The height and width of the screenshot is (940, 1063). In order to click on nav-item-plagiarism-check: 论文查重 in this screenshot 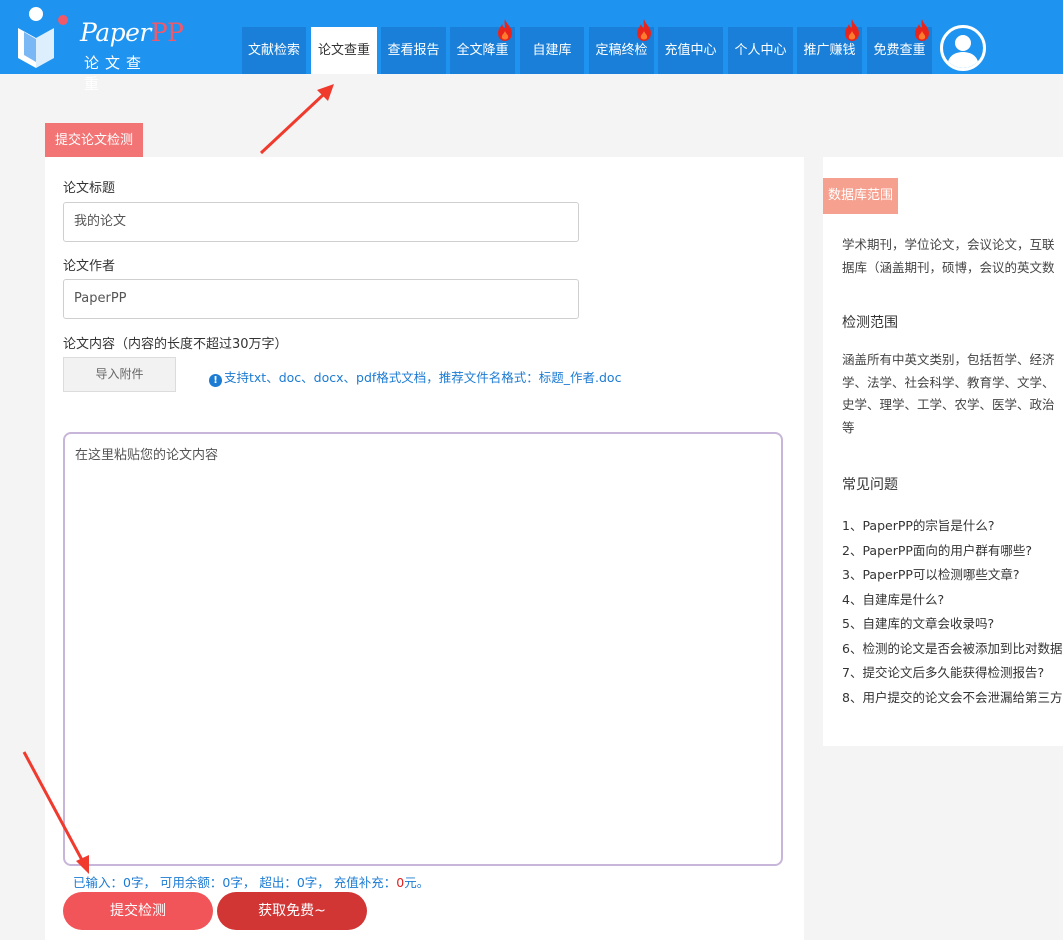, I will do `click(344, 50)`.